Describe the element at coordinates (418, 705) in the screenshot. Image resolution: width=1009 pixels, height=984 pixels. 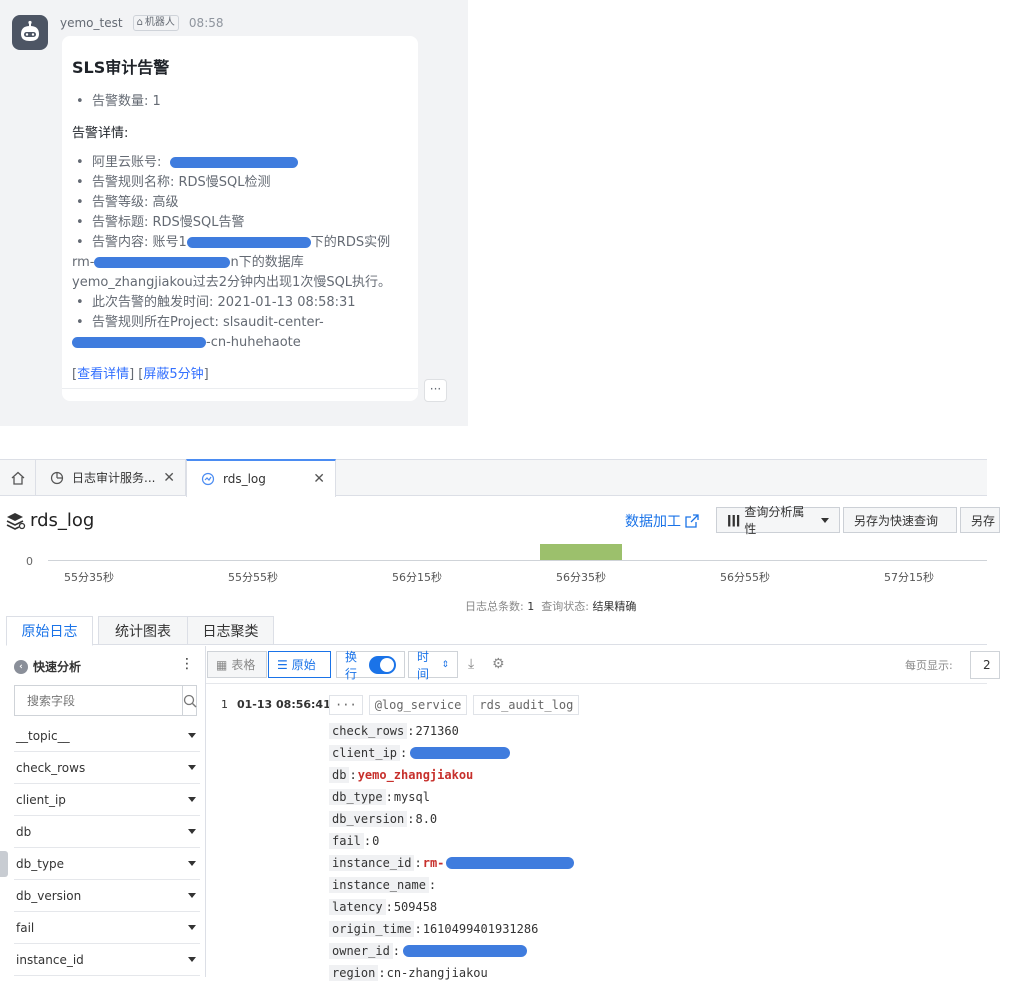
I see `log-tag-source: @log_service` at that location.